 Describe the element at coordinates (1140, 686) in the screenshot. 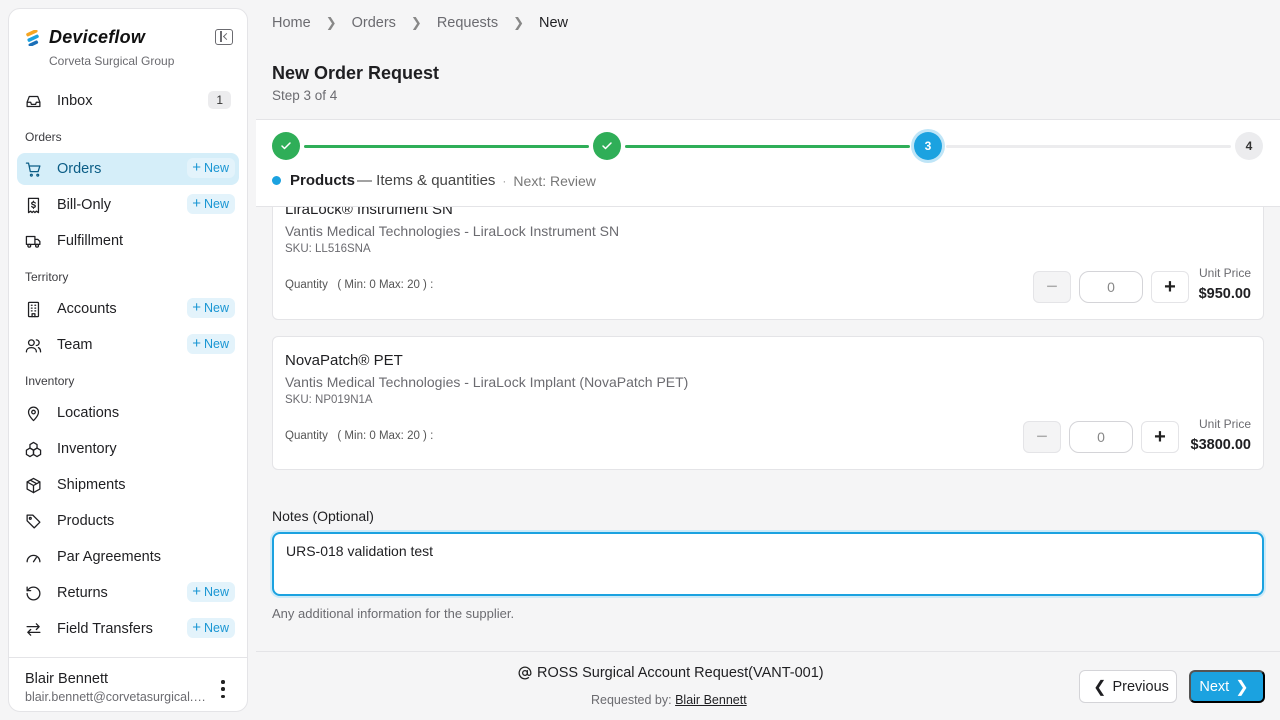

I see `previous-label: Previous` at that location.